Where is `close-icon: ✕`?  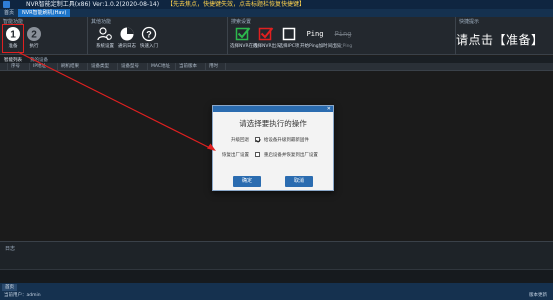
close-icon: ✕ is located at coordinates (329, 109).